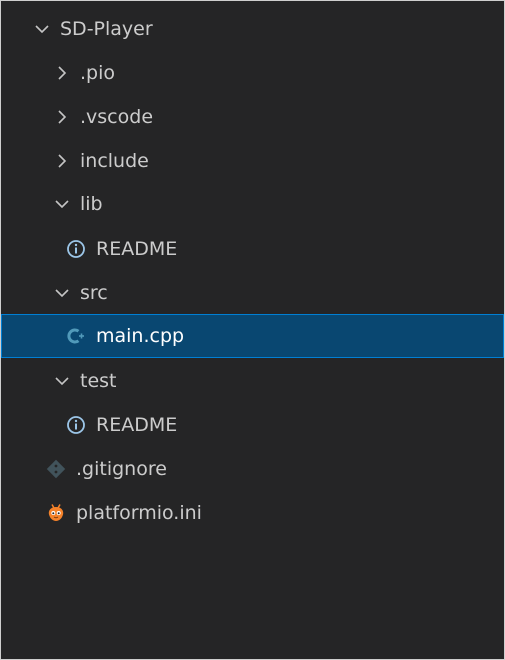 This screenshot has height=660, width=505. What do you see at coordinates (98, 380) in the screenshot?
I see `tree-item-label: test` at bounding box center [98, 380].